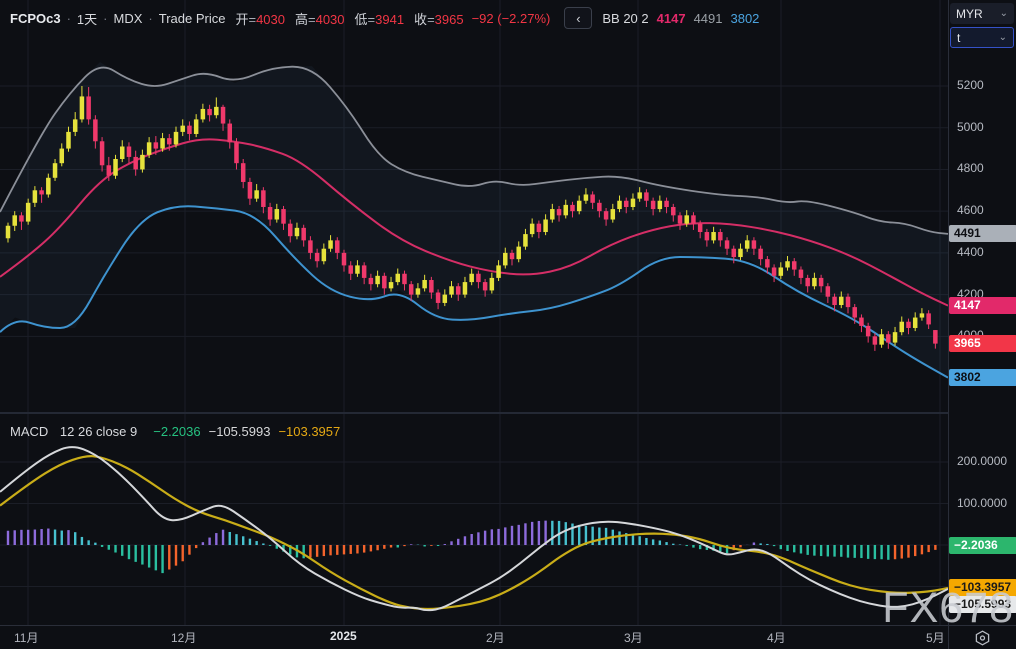 This screenshot has width=1016, height=649. What do you see at coordinates (35, 18) in the screenshot?
I see `symbol-name: FCPOc3` at bounding box center [35, 18].